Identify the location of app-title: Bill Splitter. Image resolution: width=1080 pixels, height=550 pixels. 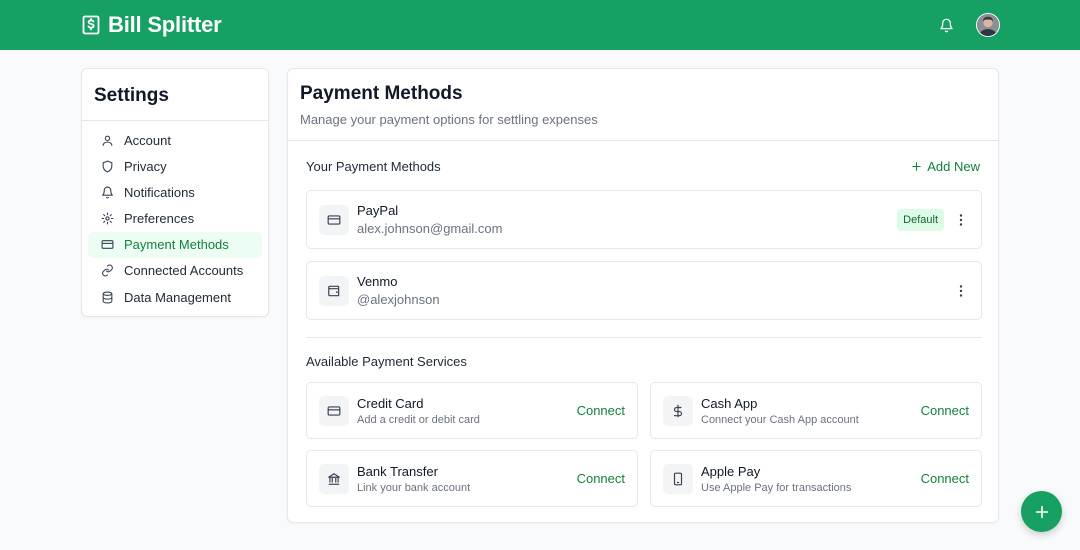
(165, 24).